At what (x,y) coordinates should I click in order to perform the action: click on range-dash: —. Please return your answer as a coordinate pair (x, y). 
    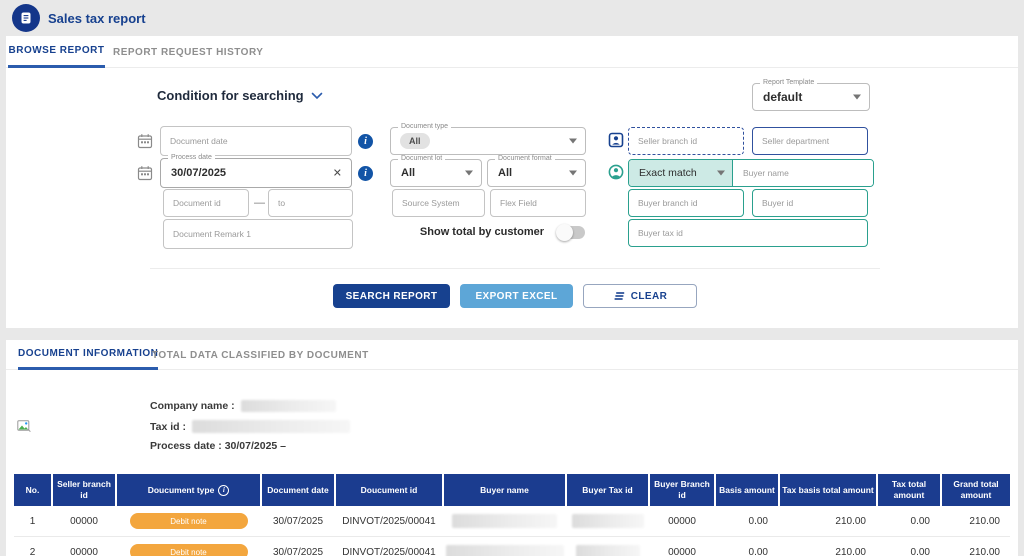
    Looking at the image, I should click on (259, 203).